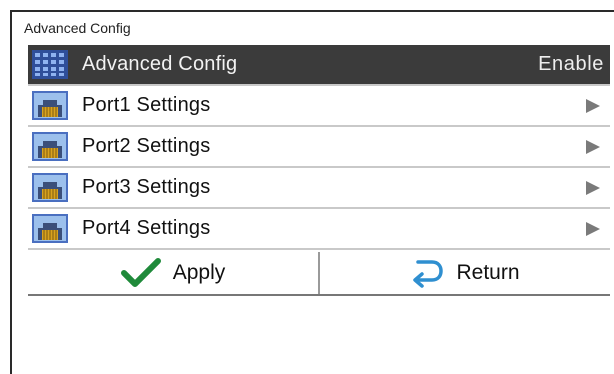  I want to click on menu-item-label: Port3 Settings, so click(146, 187).